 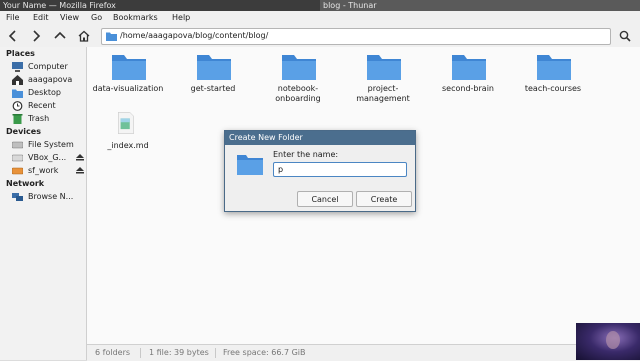 I want to click on back-button, so click(x=13, y=36).